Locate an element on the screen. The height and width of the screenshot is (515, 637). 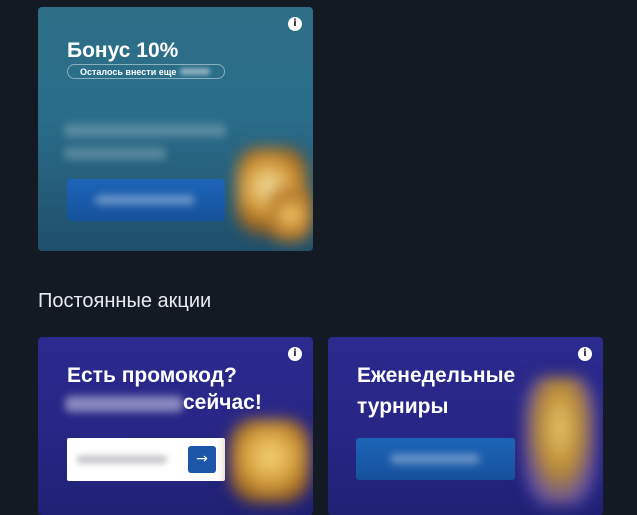
promo-code-input: → is located at coordinates (146, 459).